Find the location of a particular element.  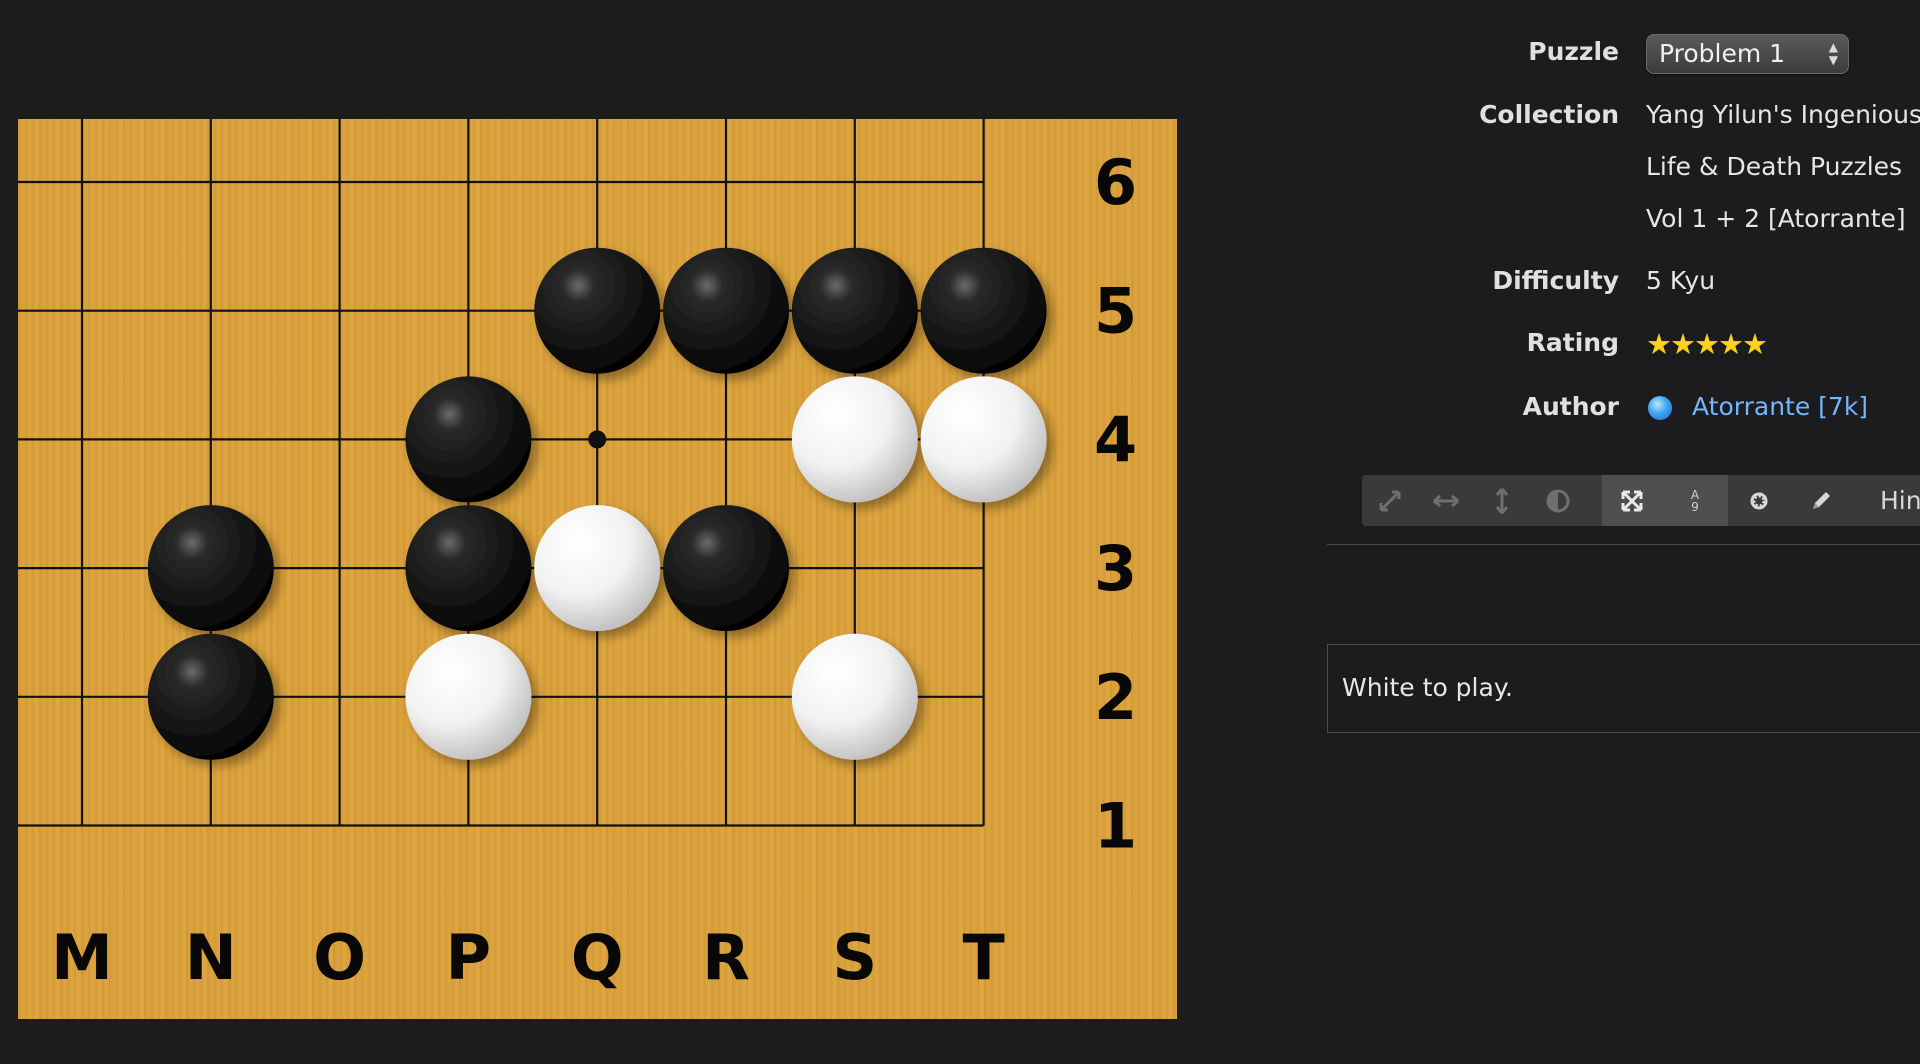

rating-label: Rating is located at coordinates (1572, 342).